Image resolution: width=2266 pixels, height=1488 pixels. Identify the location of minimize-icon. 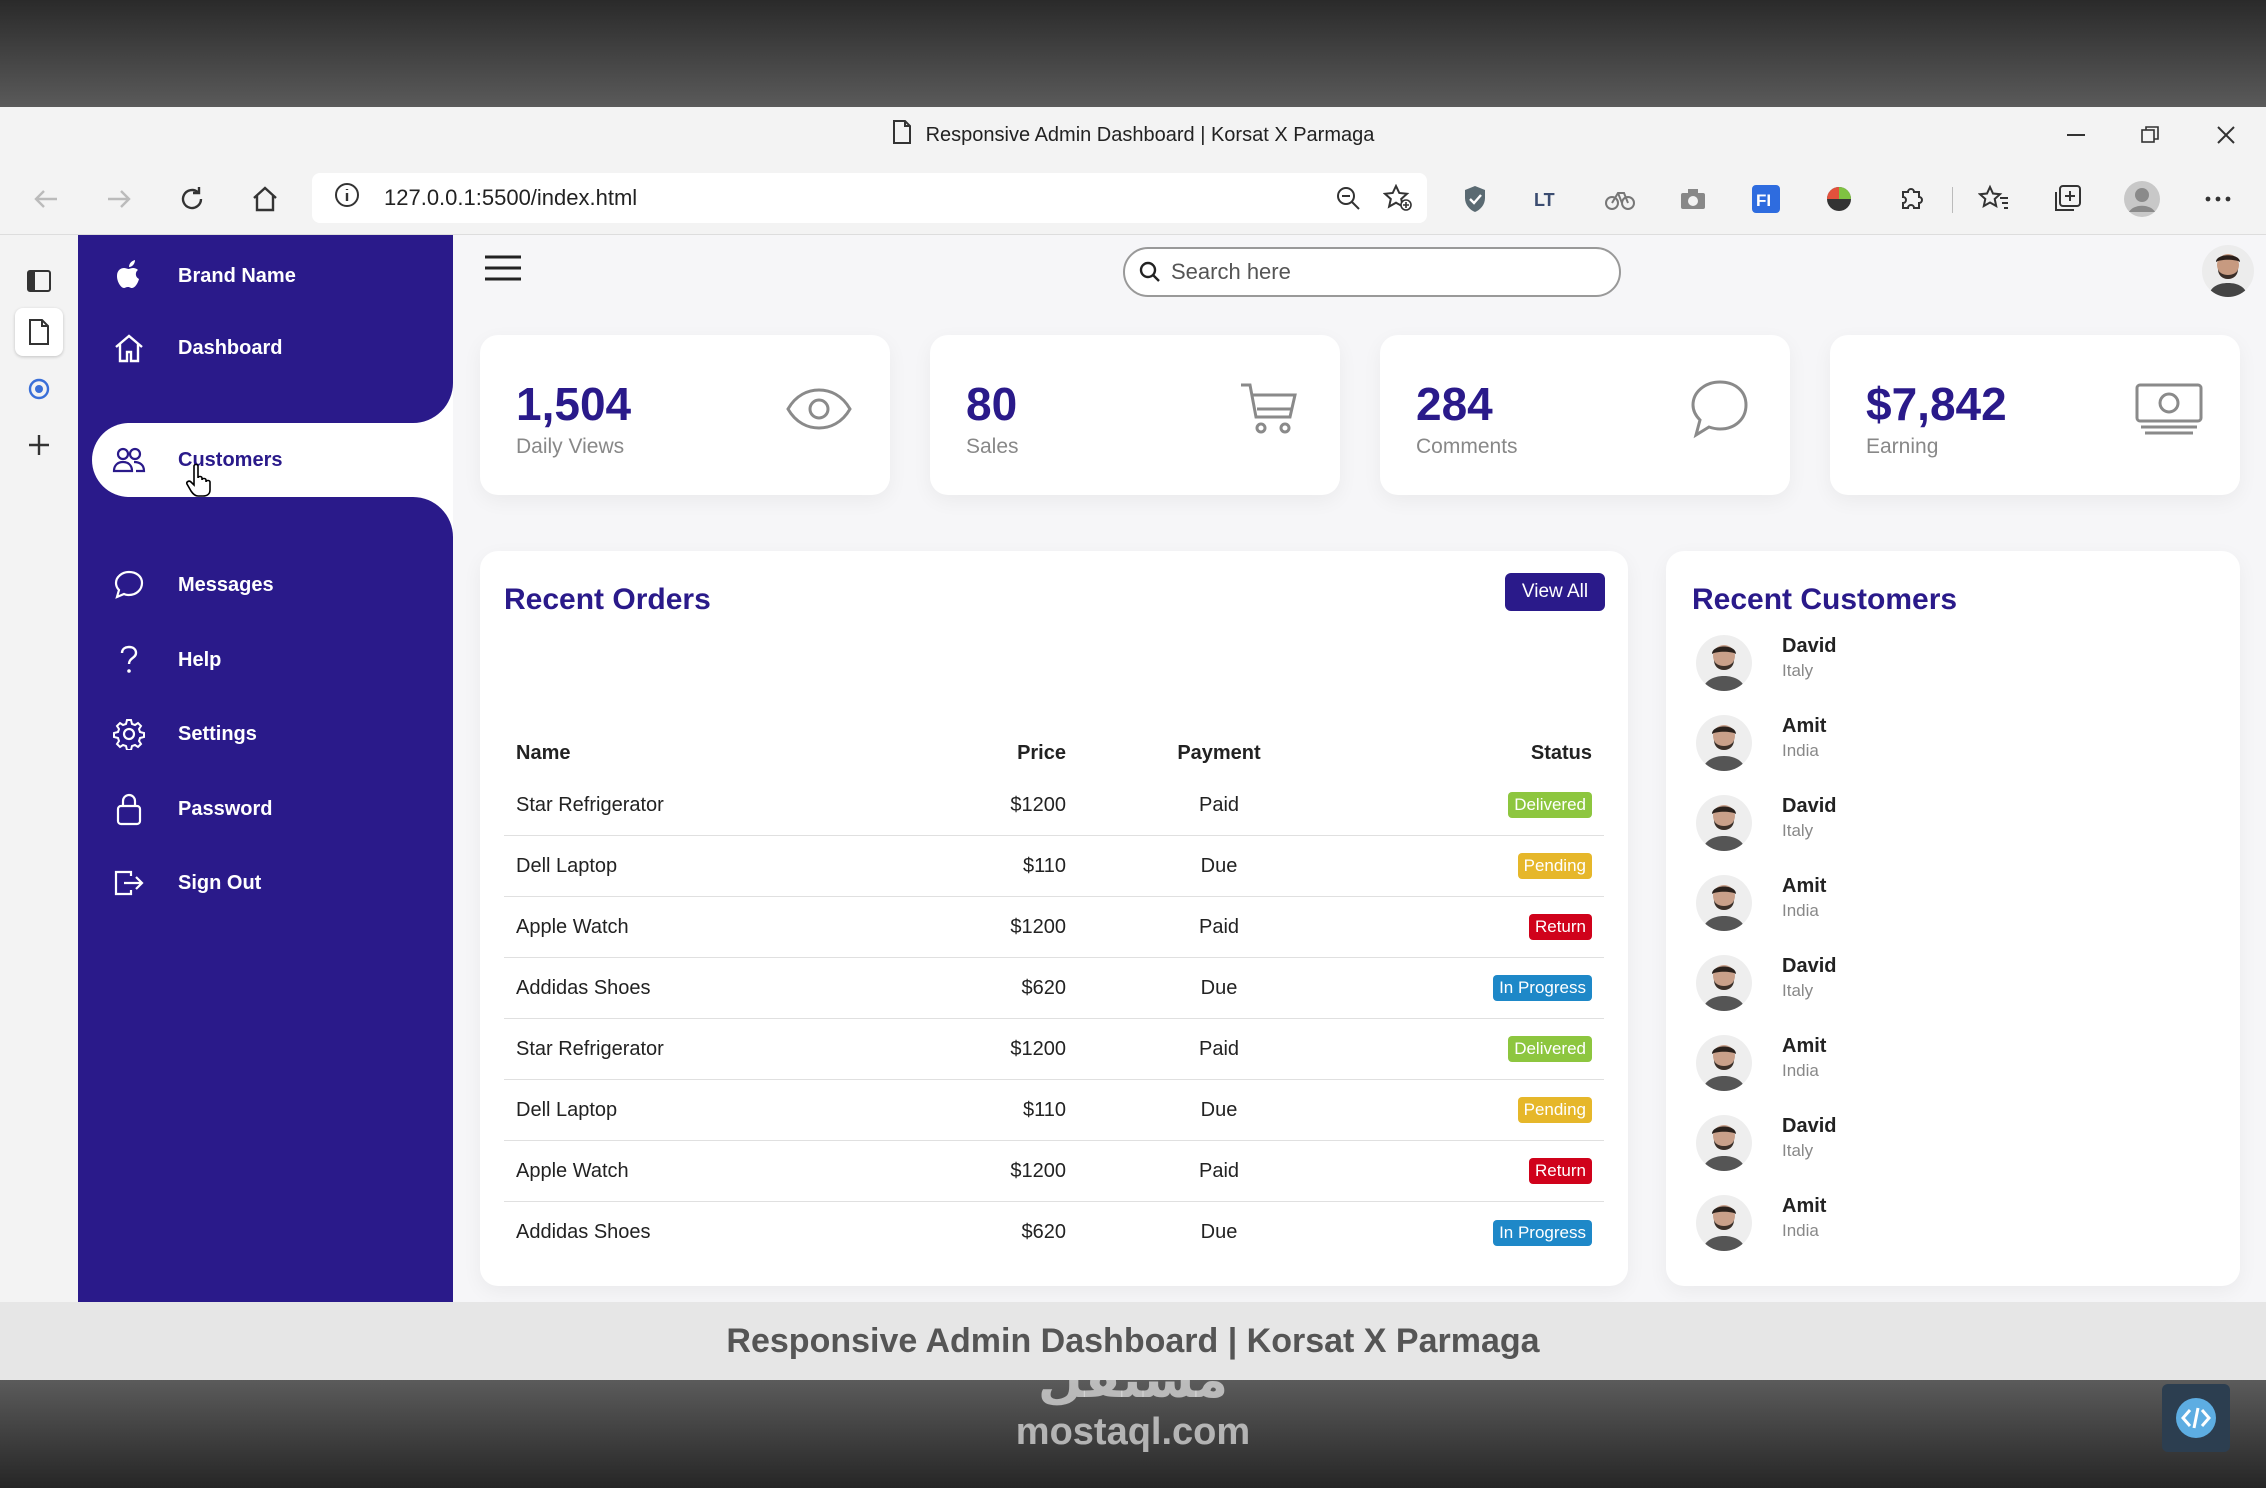
(2076, 135).